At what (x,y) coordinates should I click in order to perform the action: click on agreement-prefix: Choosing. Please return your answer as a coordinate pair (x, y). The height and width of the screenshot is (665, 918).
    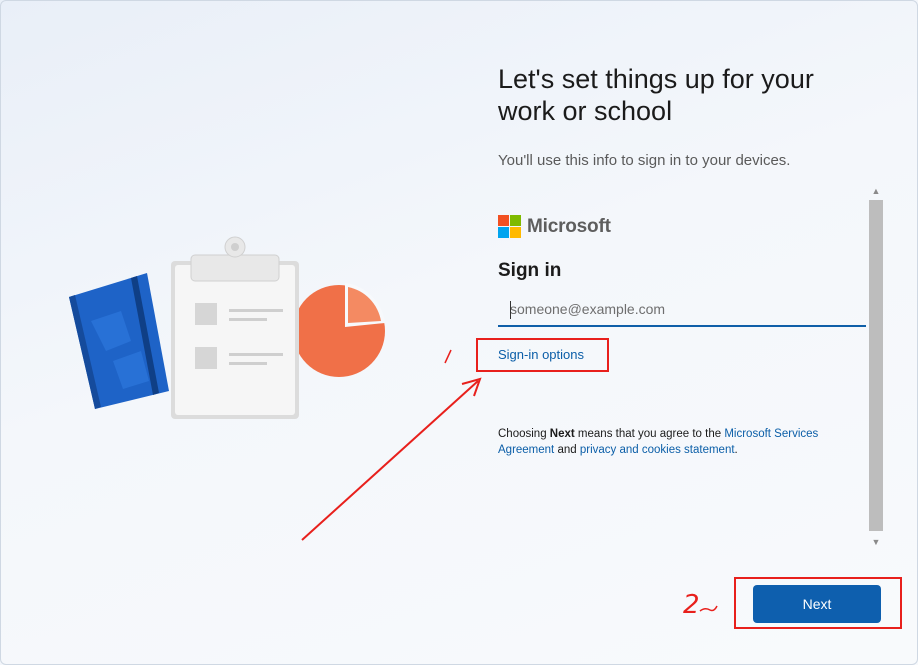
    Looking at the image, I should click on (524, 434).